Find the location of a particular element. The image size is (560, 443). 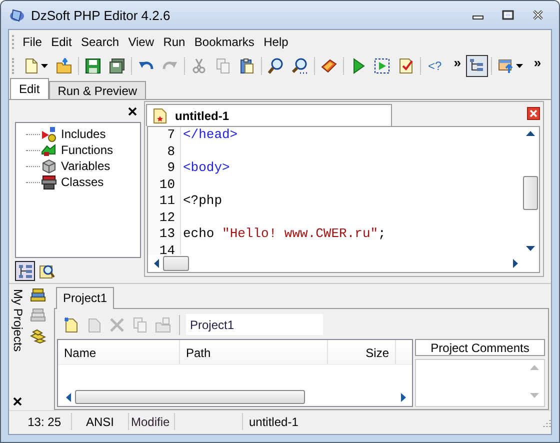

horizontal-scrollbar is located at coordinates (336, 263).